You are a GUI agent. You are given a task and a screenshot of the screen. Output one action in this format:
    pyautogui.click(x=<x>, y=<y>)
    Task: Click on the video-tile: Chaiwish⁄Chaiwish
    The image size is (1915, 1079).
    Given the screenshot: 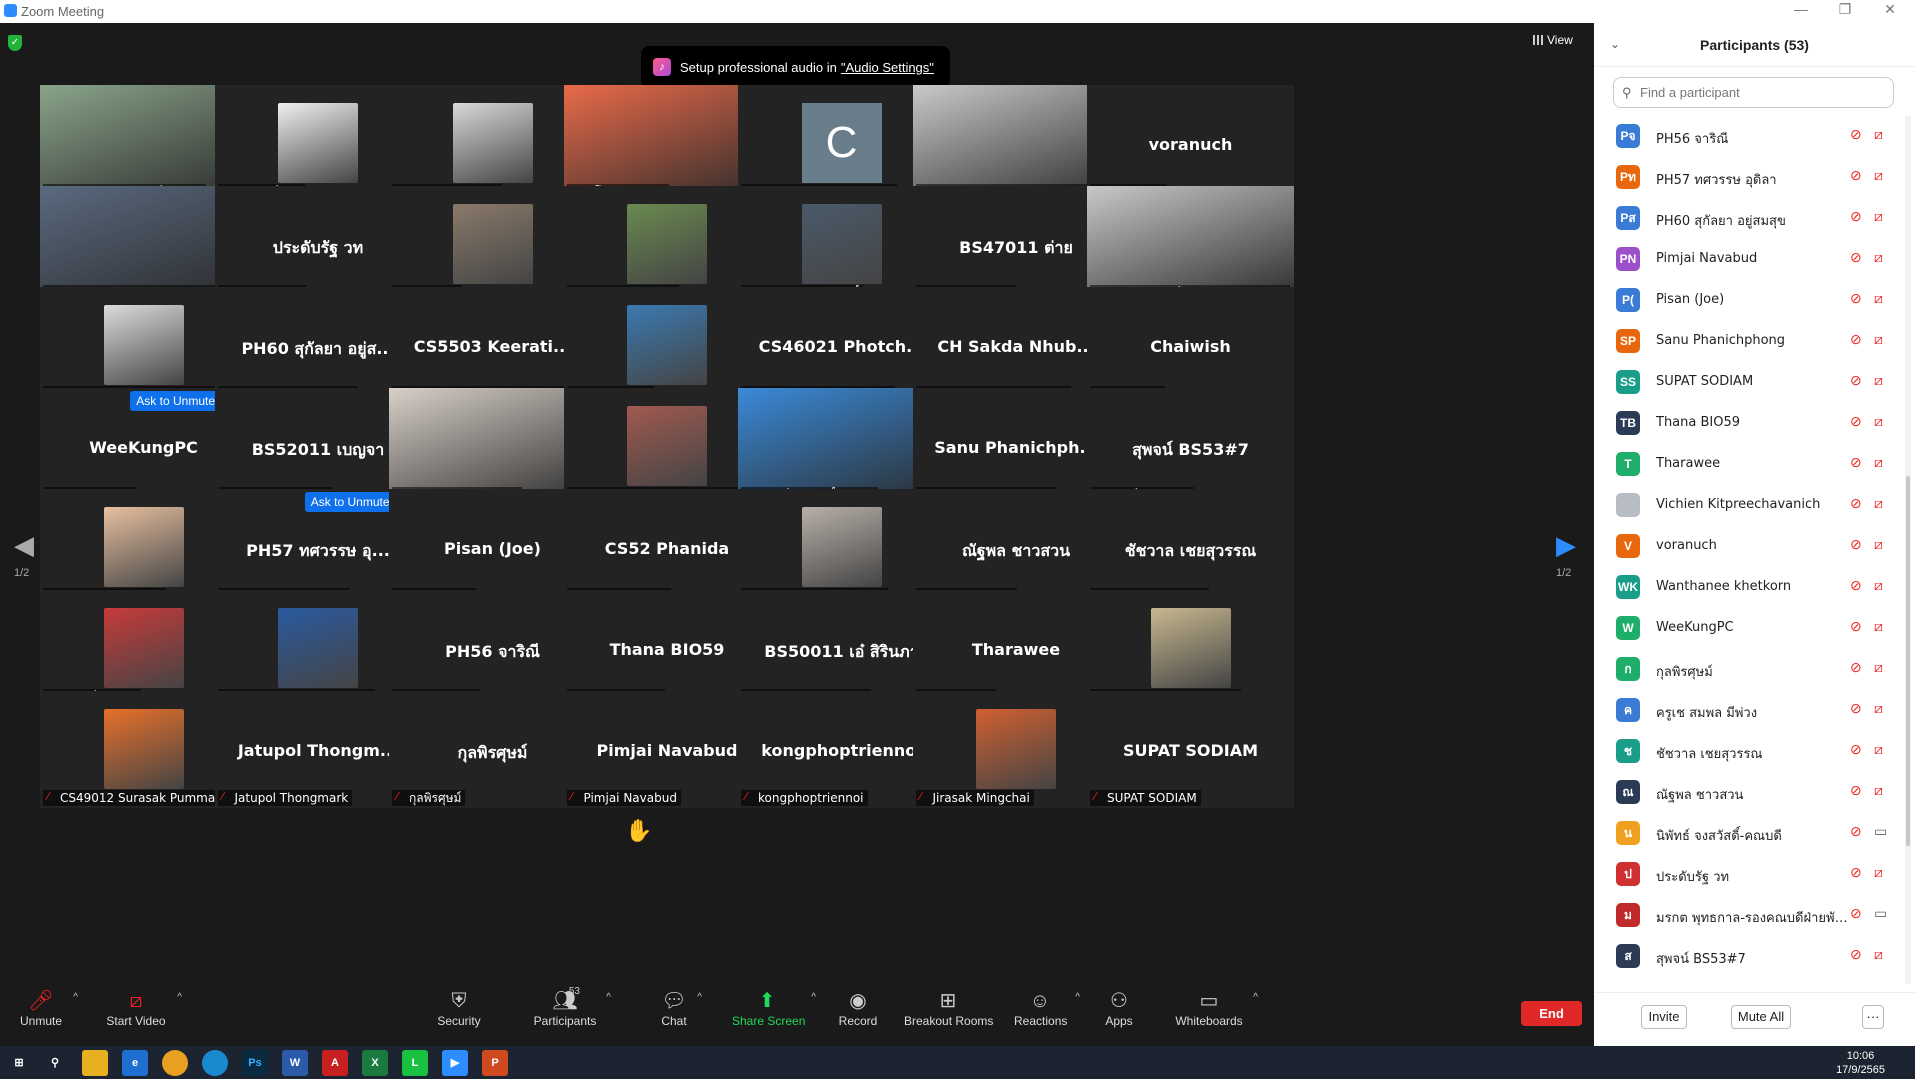 What is the action you would take?
    pyautogui.click(x=1190, y=345)
    